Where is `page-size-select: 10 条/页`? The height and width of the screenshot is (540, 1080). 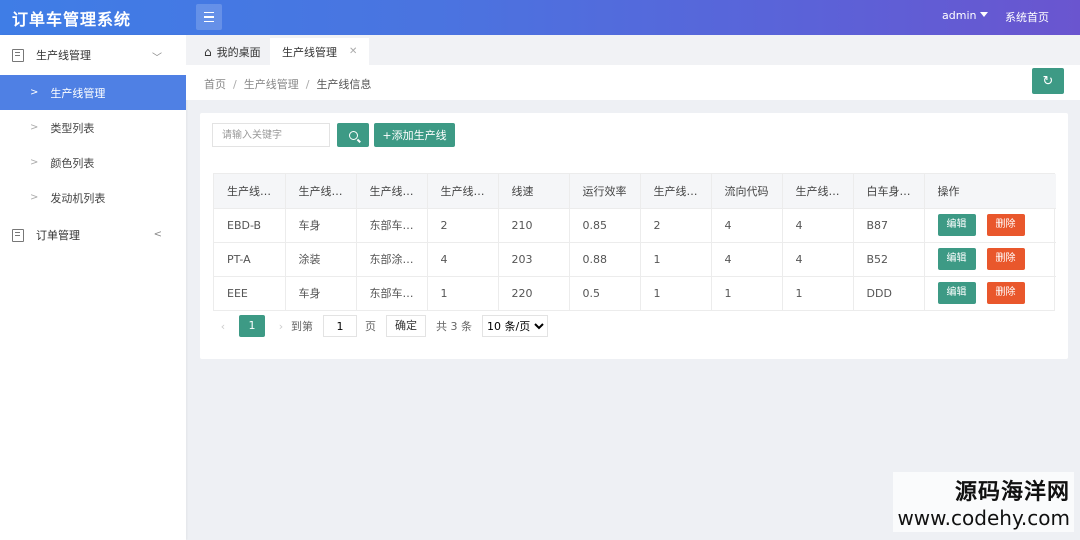 page-size-select: 10 条/页 is located at coordinates (515, 326).